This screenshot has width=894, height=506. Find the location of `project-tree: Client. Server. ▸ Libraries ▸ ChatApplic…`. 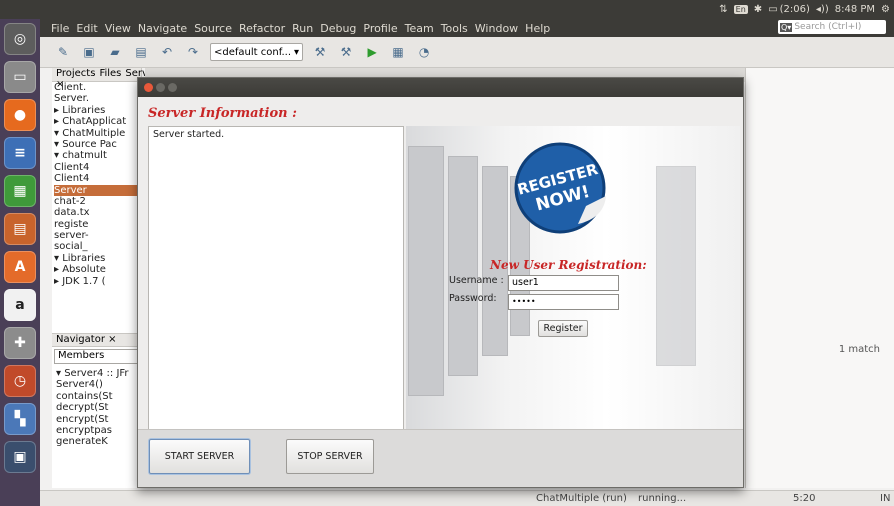

project-tree: Client. Server. ▸ Libraries ▸ ChatApplic… is located at coordinates (96, 184).